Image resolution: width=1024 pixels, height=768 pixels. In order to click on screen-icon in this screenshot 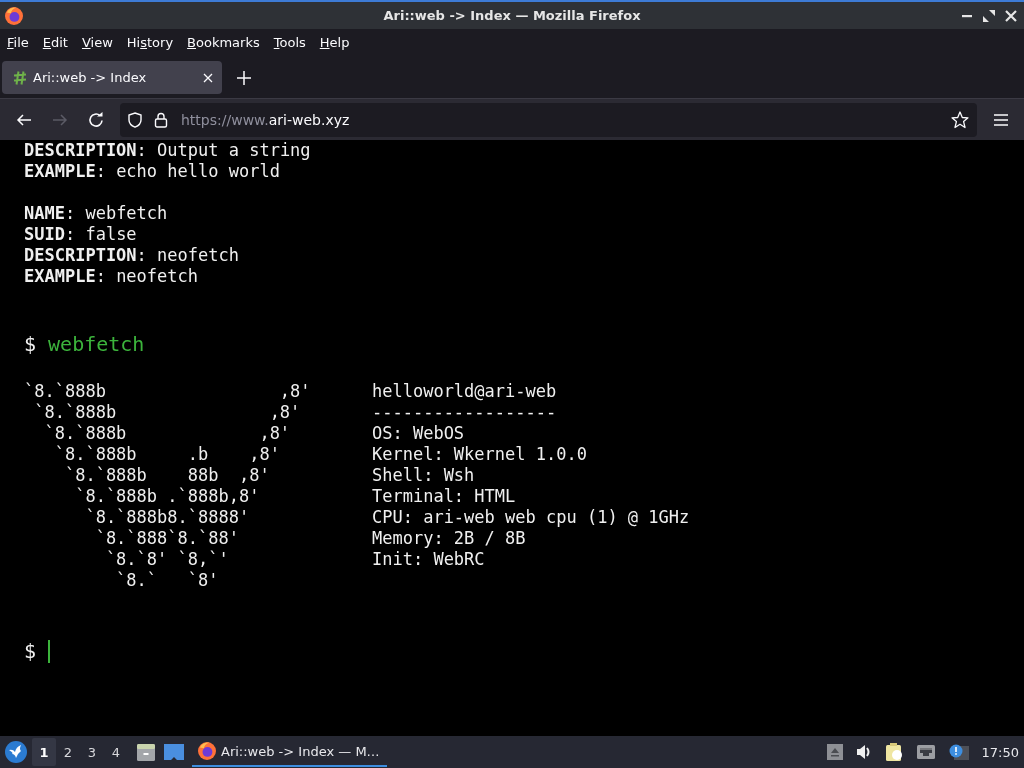, I will do `click(174, 752)`.